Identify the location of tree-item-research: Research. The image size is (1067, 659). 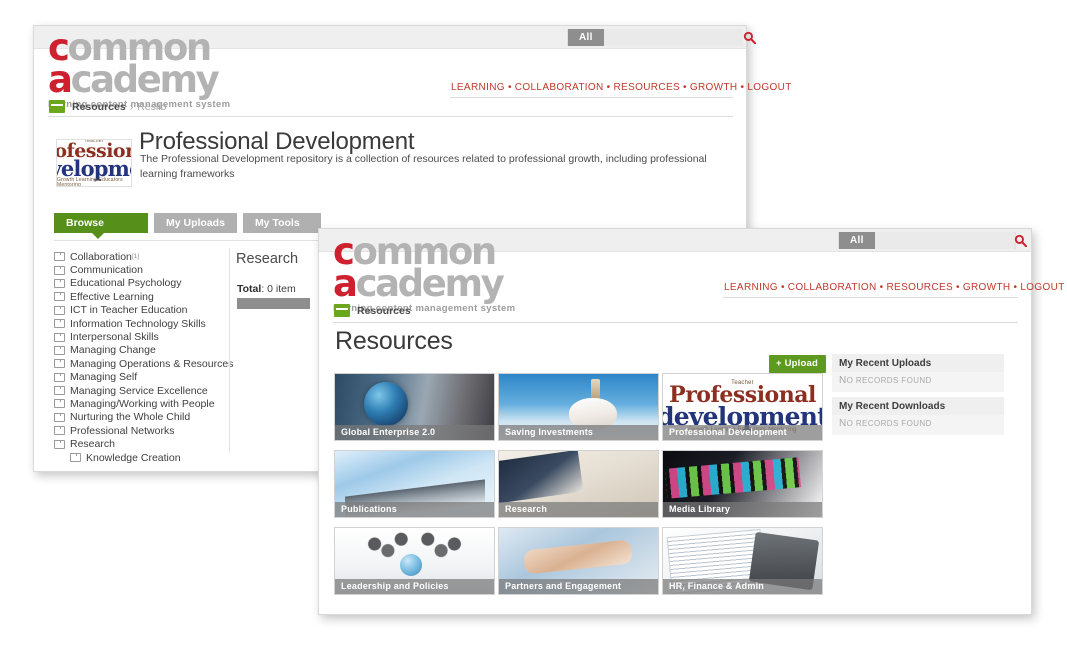
(146, 443).